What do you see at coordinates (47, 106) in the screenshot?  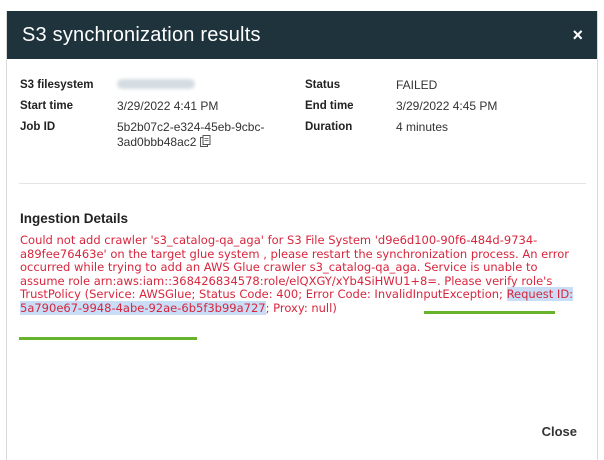 I see `start-time-label: Start time` at bounding box center [47, 106].